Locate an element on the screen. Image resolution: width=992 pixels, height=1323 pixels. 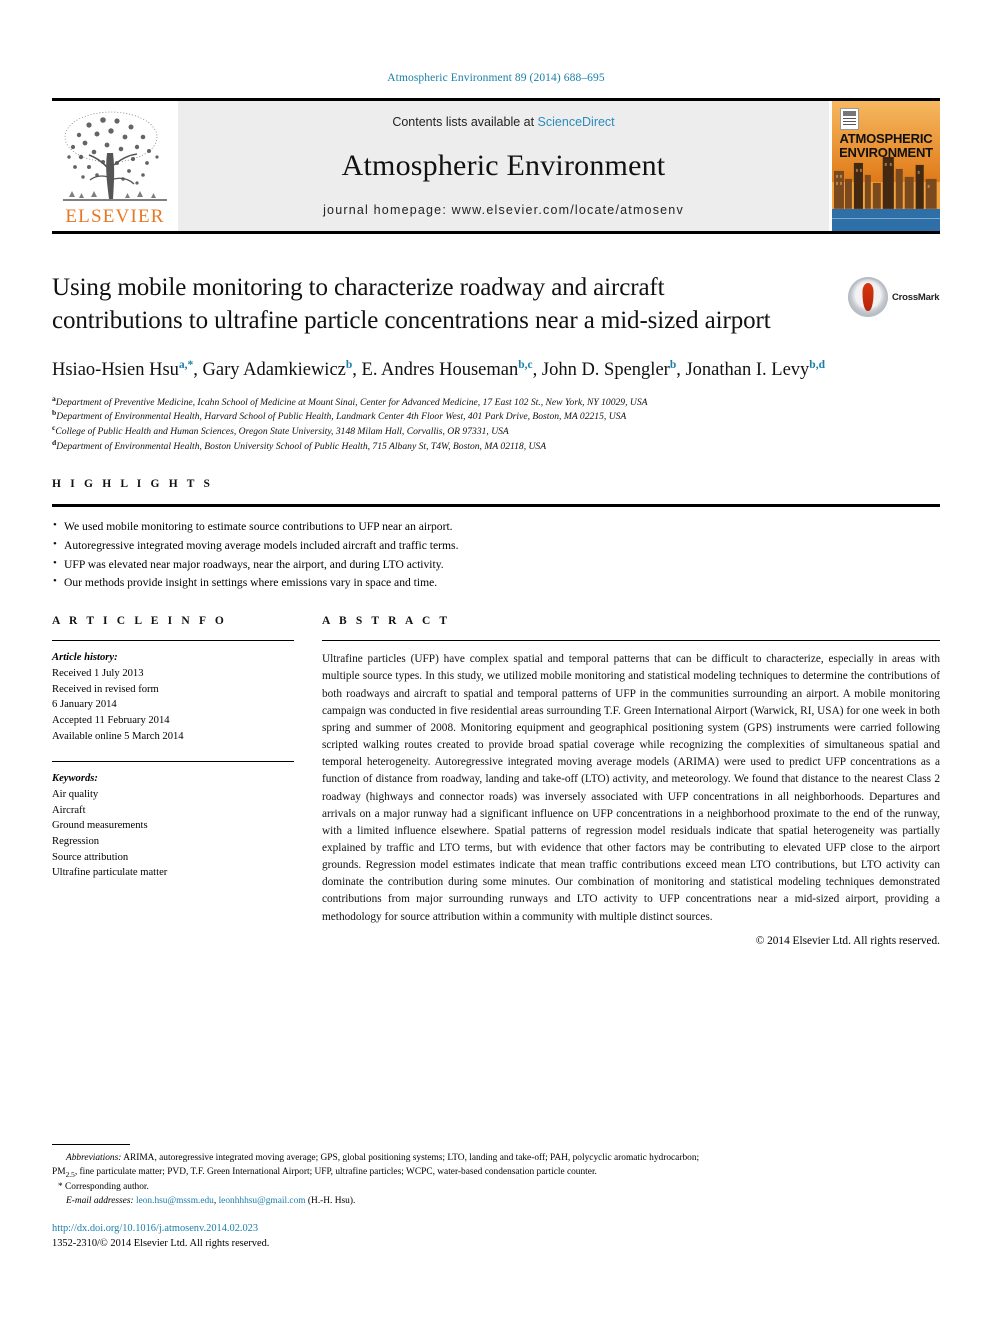
abbreviations-label: Abbreviations: is located at coordinates (94, 1157).